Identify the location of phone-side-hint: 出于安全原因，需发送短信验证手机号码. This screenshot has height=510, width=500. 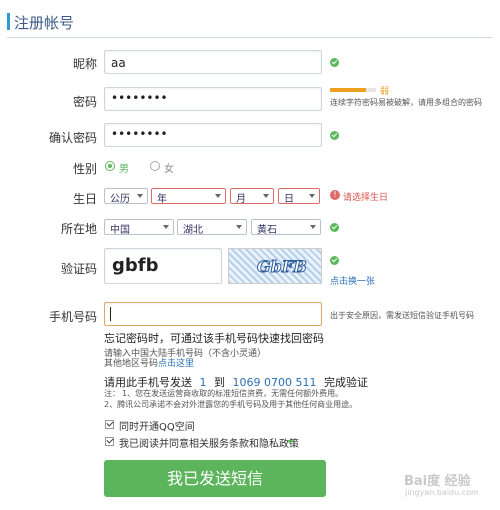
(402, 315).